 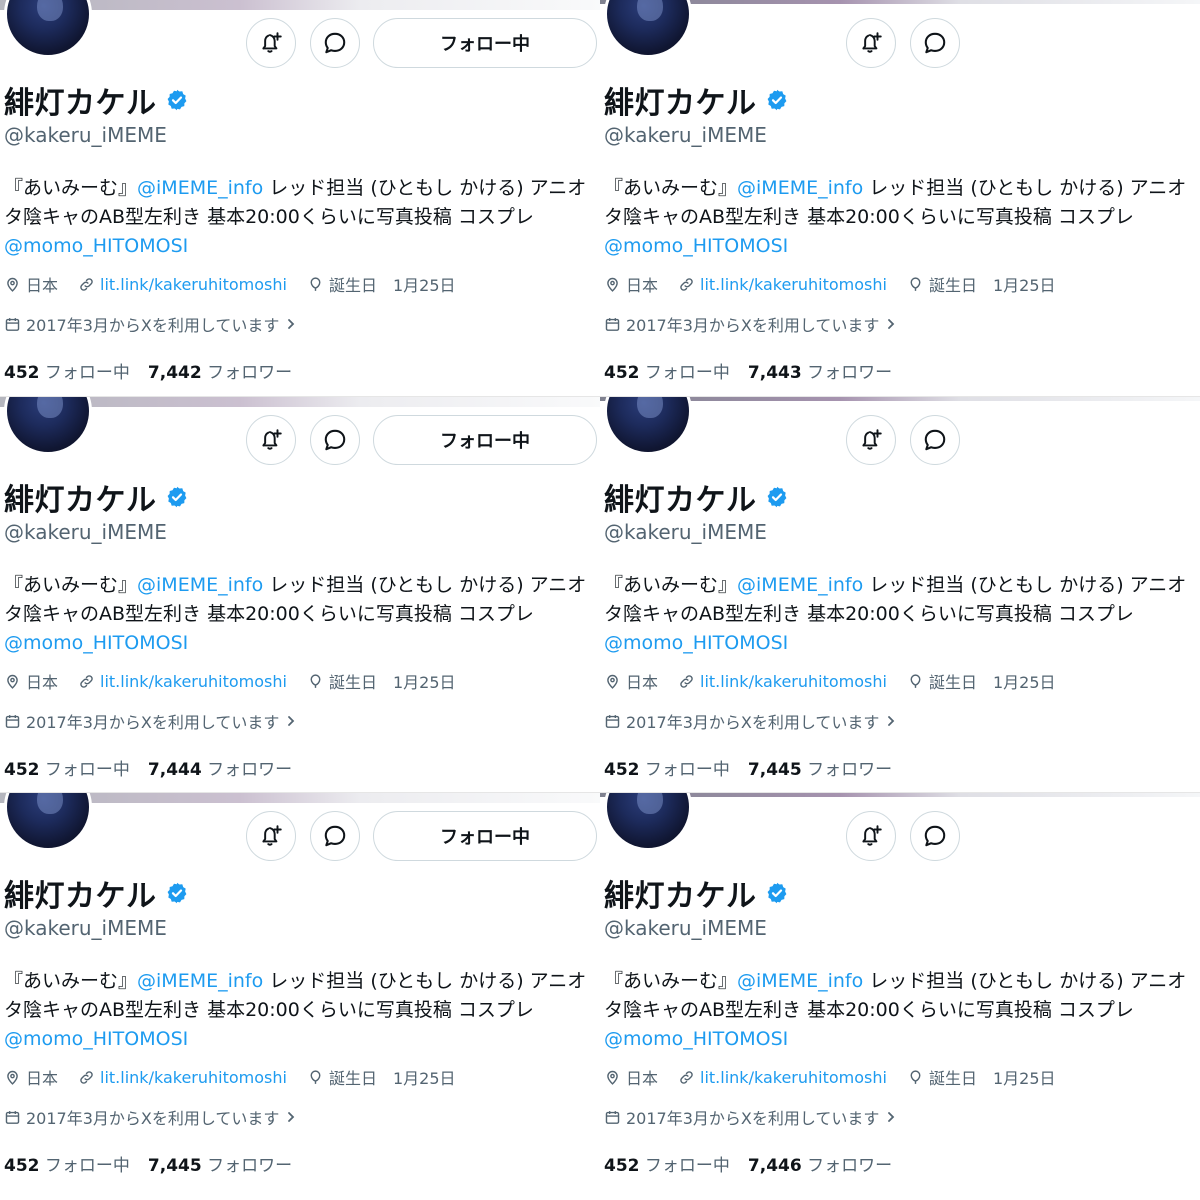 I want to click on followers-stat: 7,442 フォロワー, so click(x=220, y=373).